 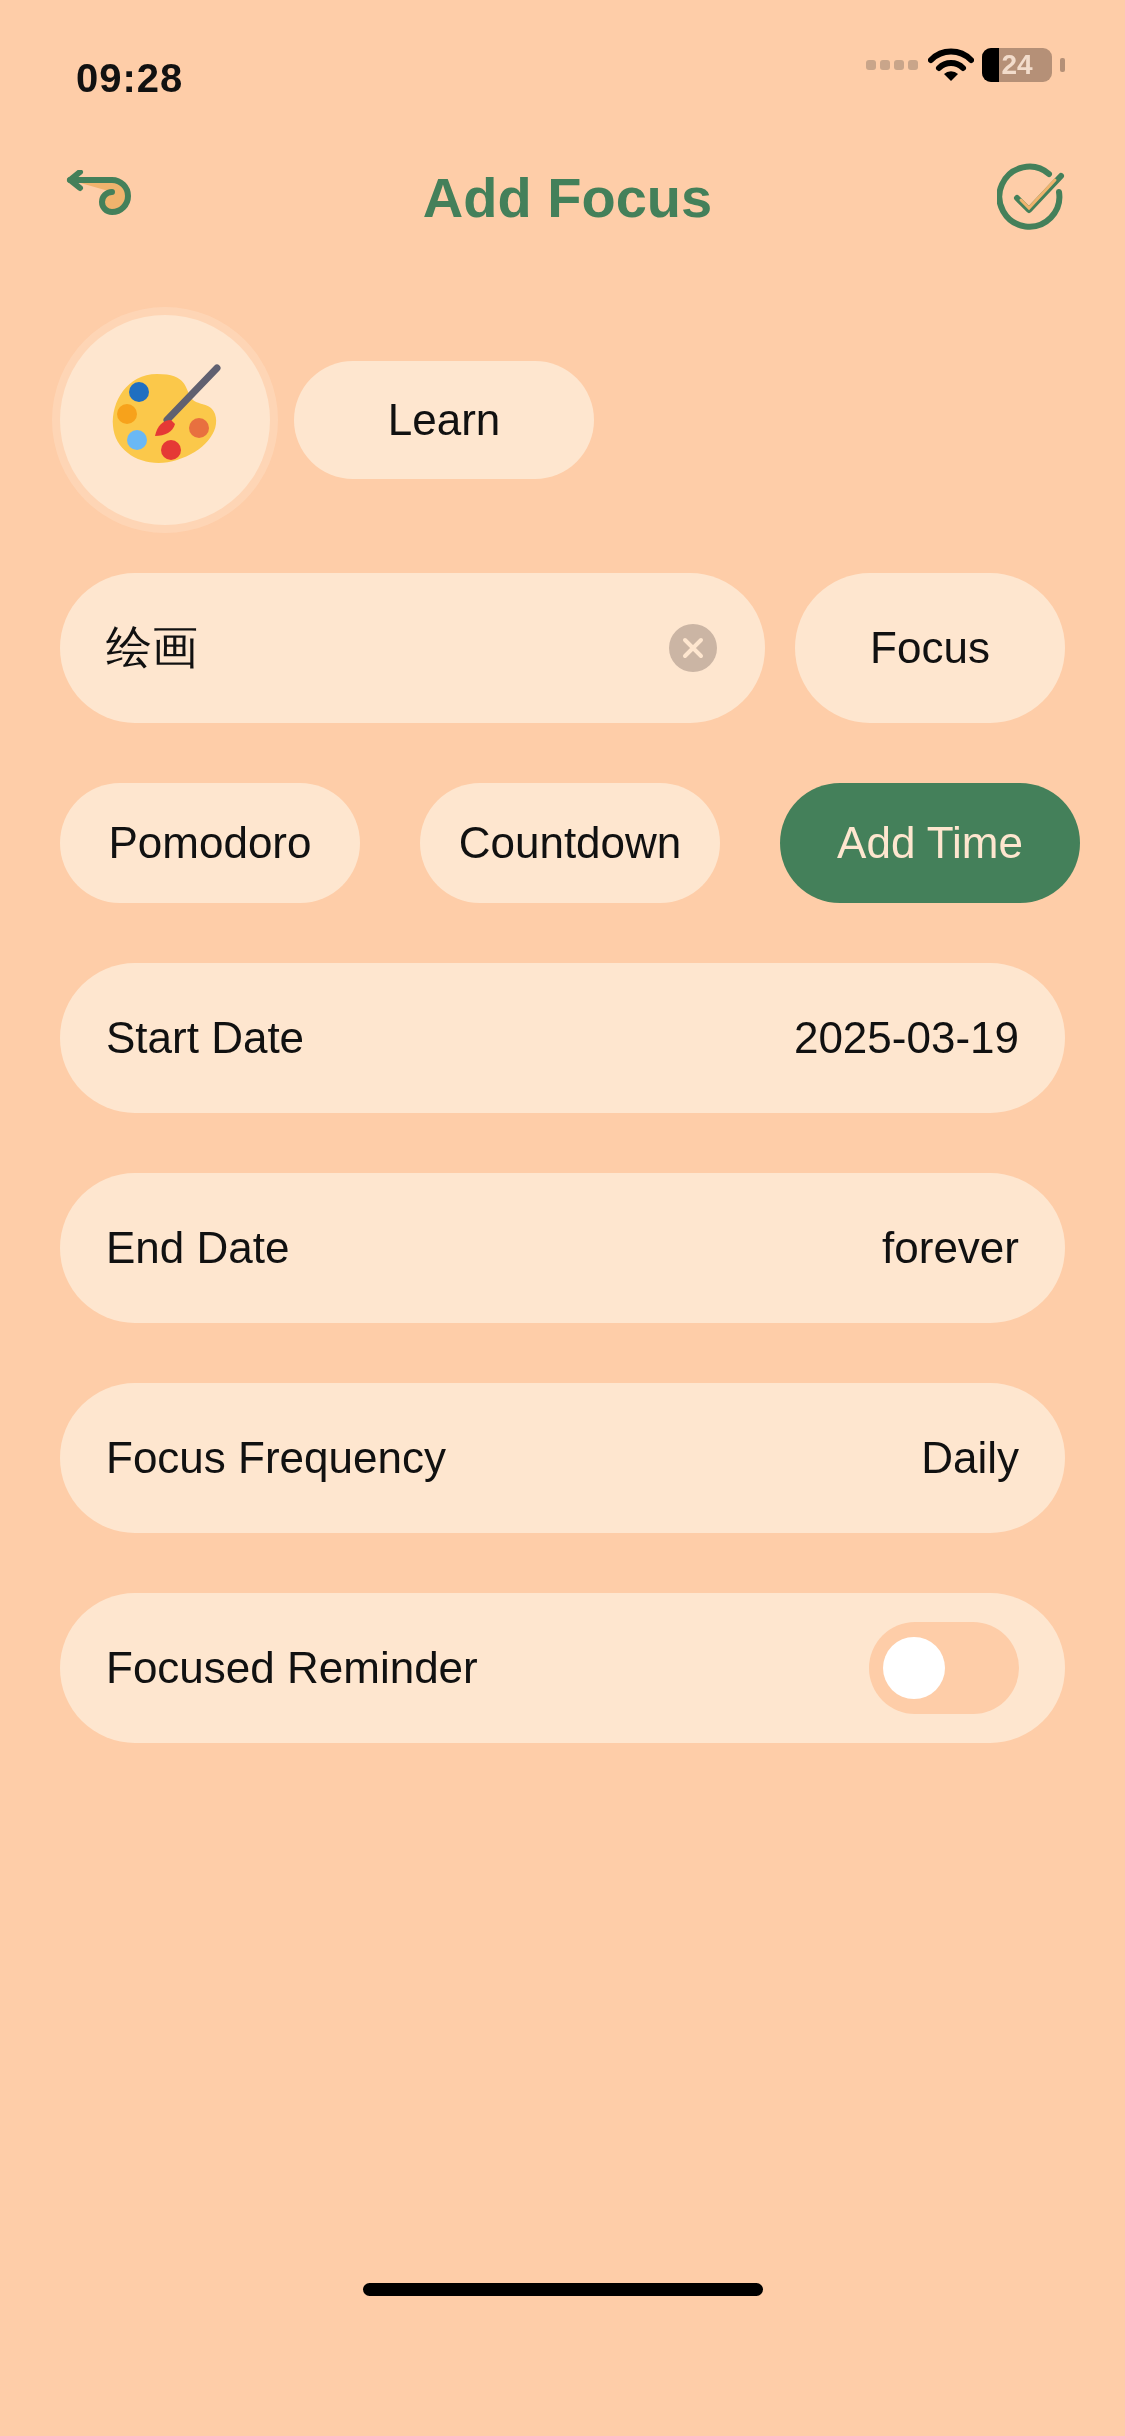 What do you see at coordinates (930, 648) in the screenshot?
I see `type-button: Focus` at bounding box center [930, 648].